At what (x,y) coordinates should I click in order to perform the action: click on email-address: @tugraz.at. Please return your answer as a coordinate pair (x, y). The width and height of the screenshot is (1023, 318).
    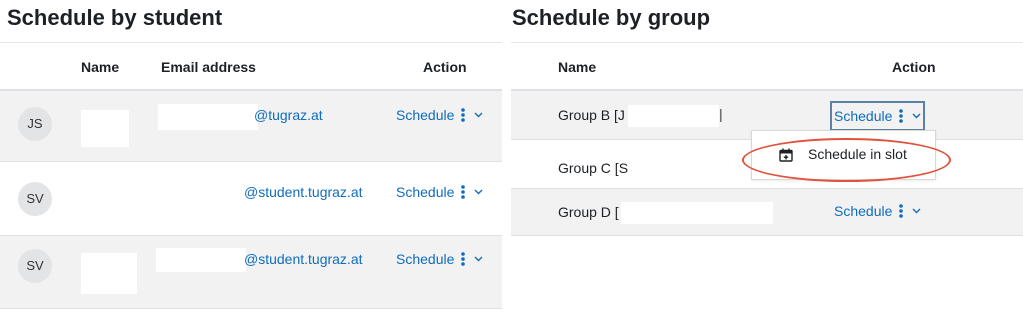
    Looking at the image, I should click on (288, 115).